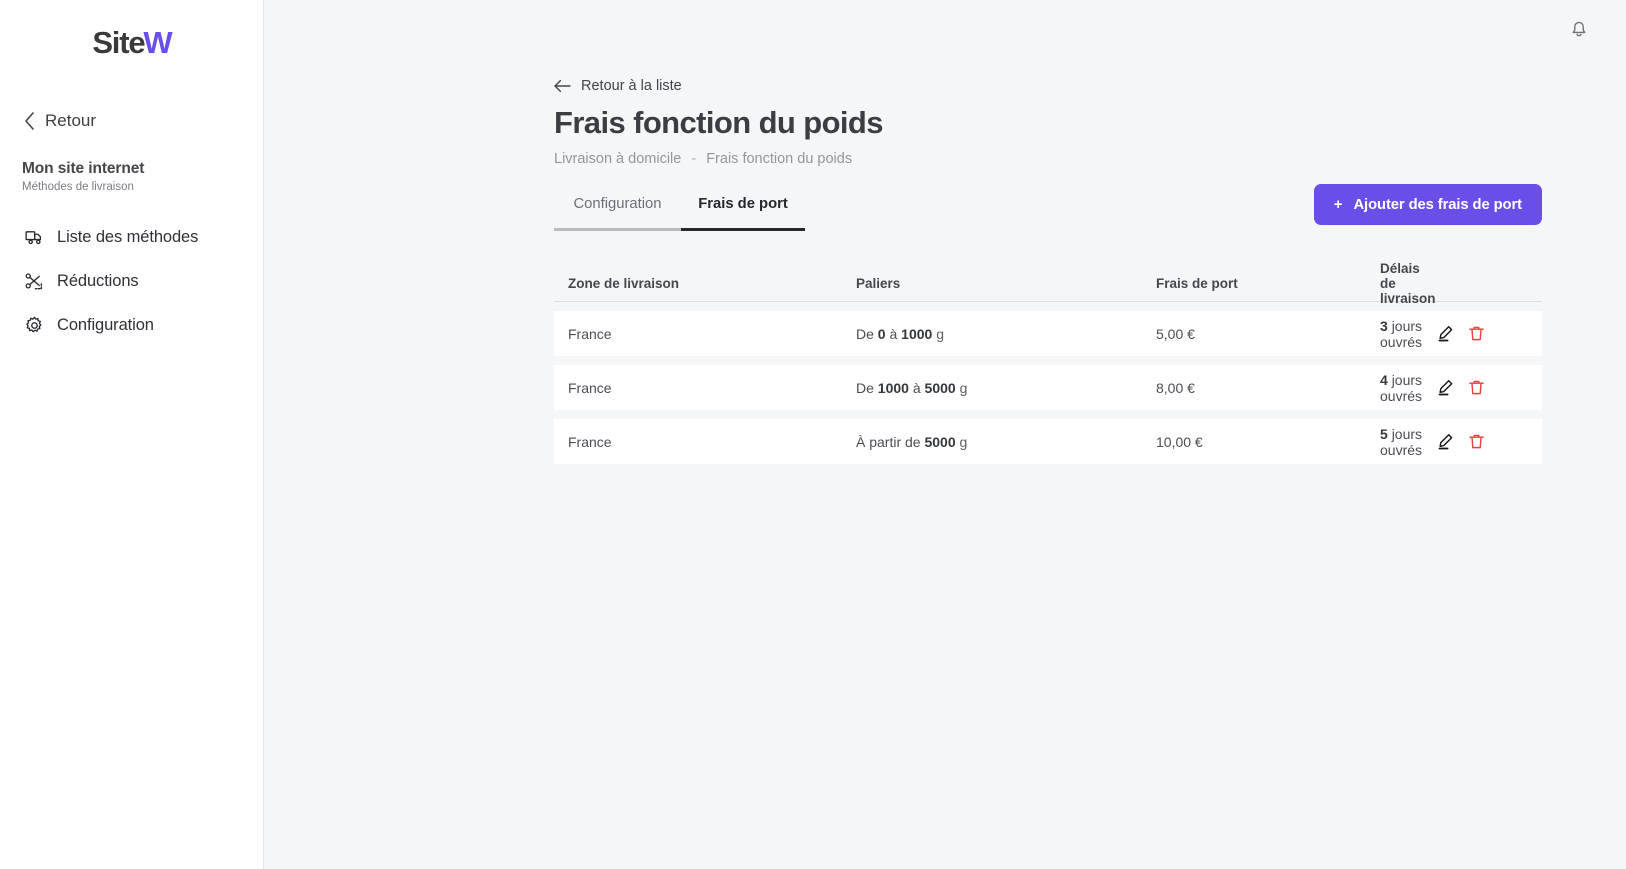 The image size is (1626, 869). I want to click on palier-prefix: À partir de, so click(888, 441).